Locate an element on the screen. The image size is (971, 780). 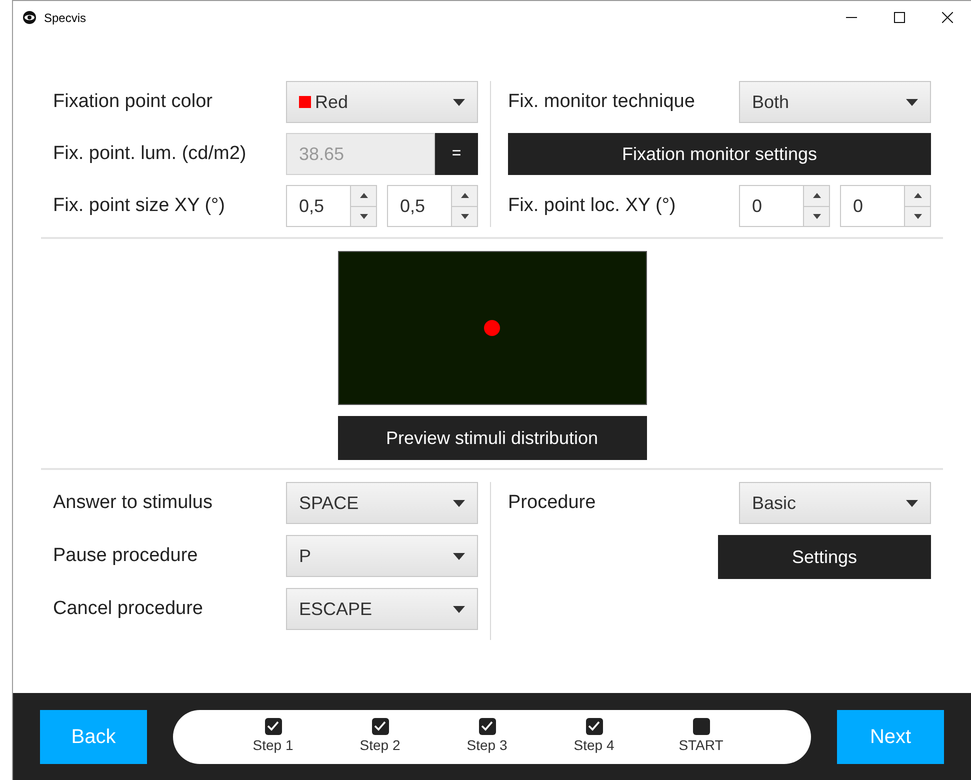
step-label: Step 2 is located at coordinates (380, 745).